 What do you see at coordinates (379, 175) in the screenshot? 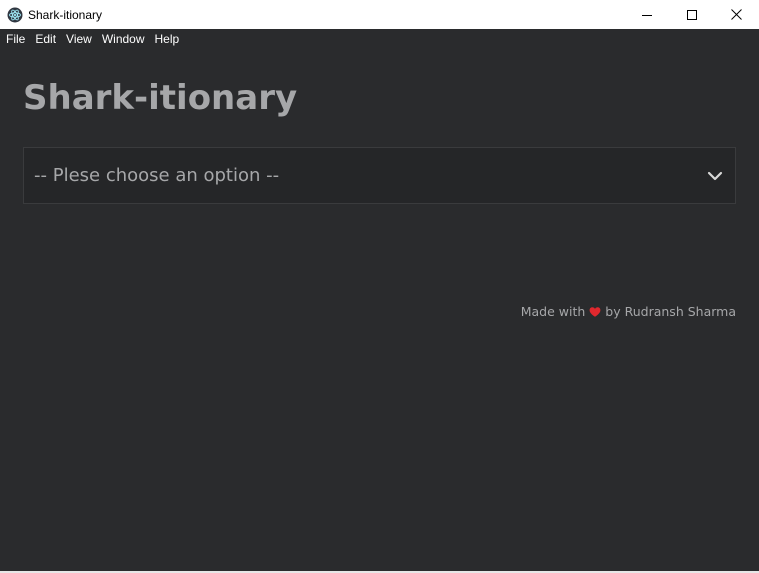
I see `option-select: -- Plese choose an option --` at bounding box center [379, 175].